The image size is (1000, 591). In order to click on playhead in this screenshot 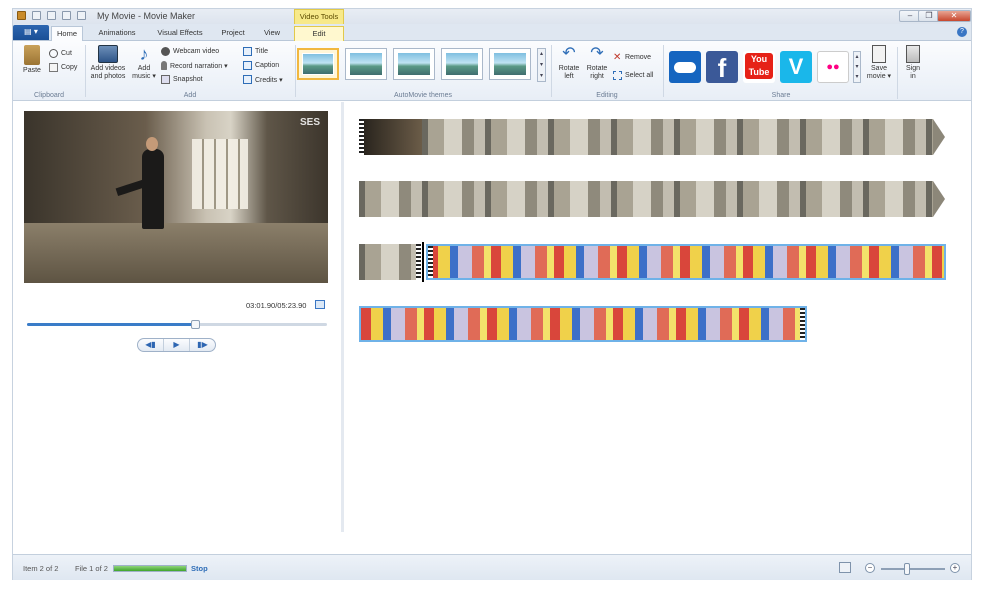, I will do `click(423, 262)`.